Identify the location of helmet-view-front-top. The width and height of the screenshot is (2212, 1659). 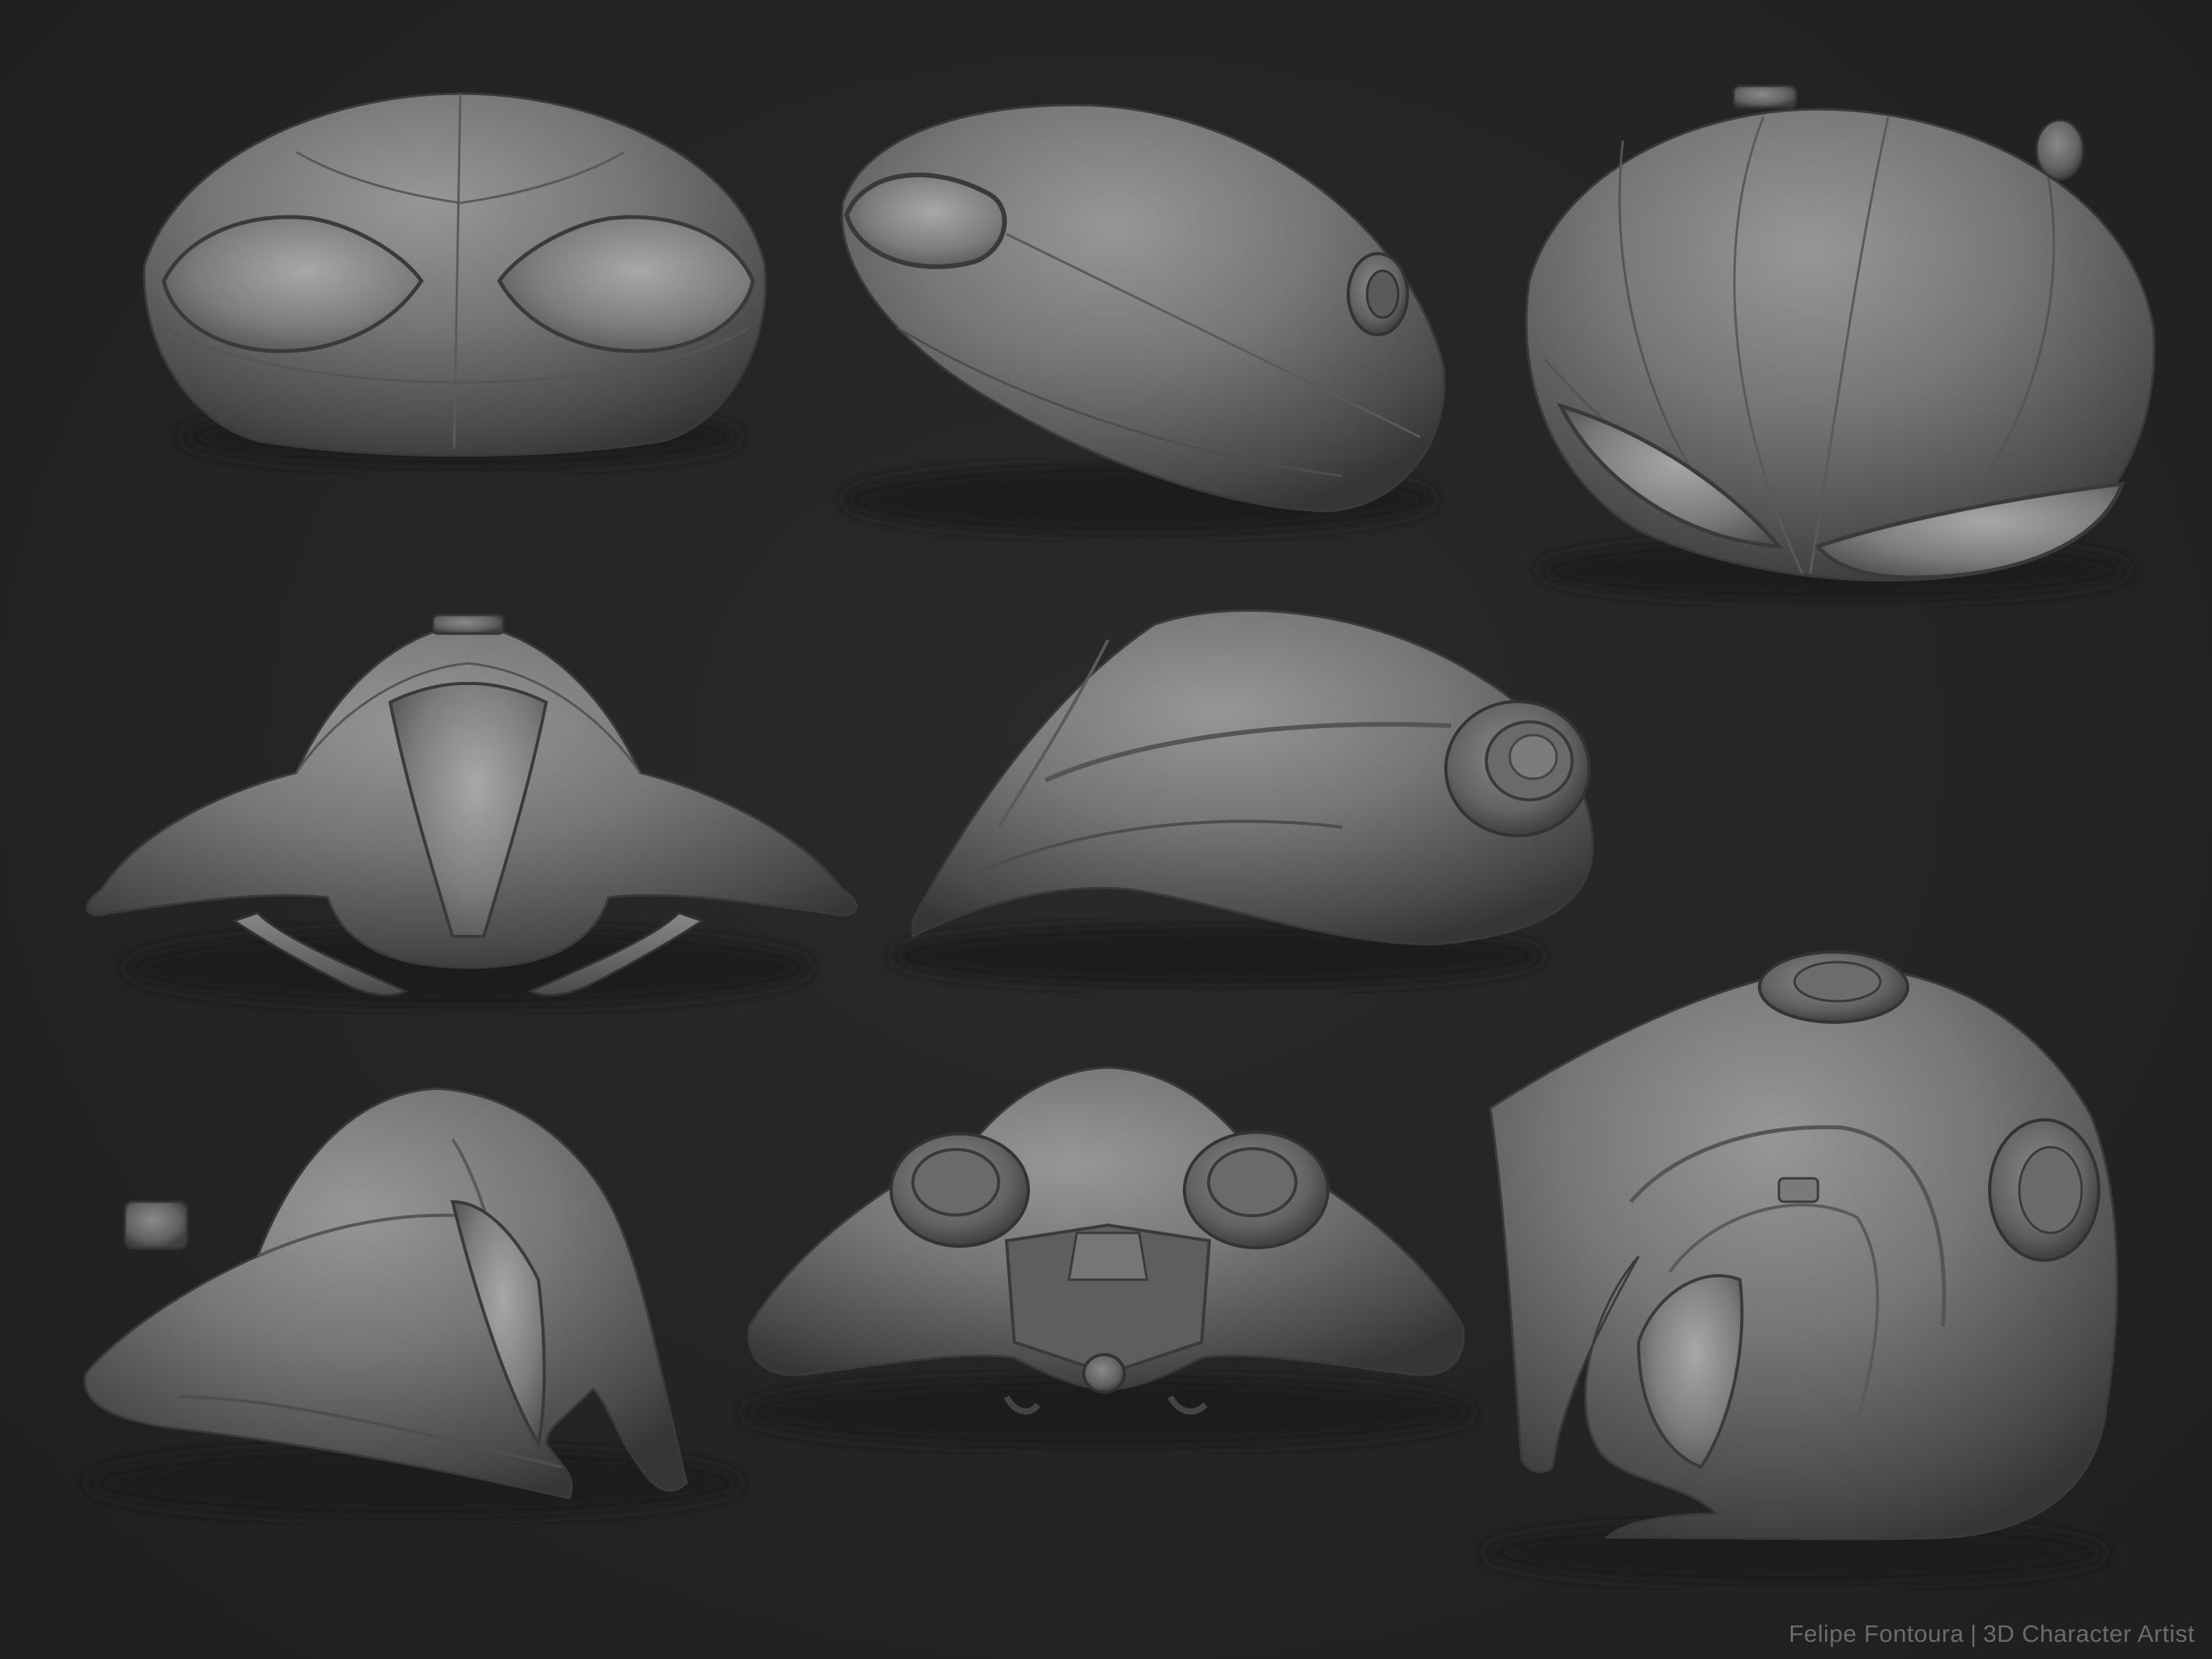
(455, 280).